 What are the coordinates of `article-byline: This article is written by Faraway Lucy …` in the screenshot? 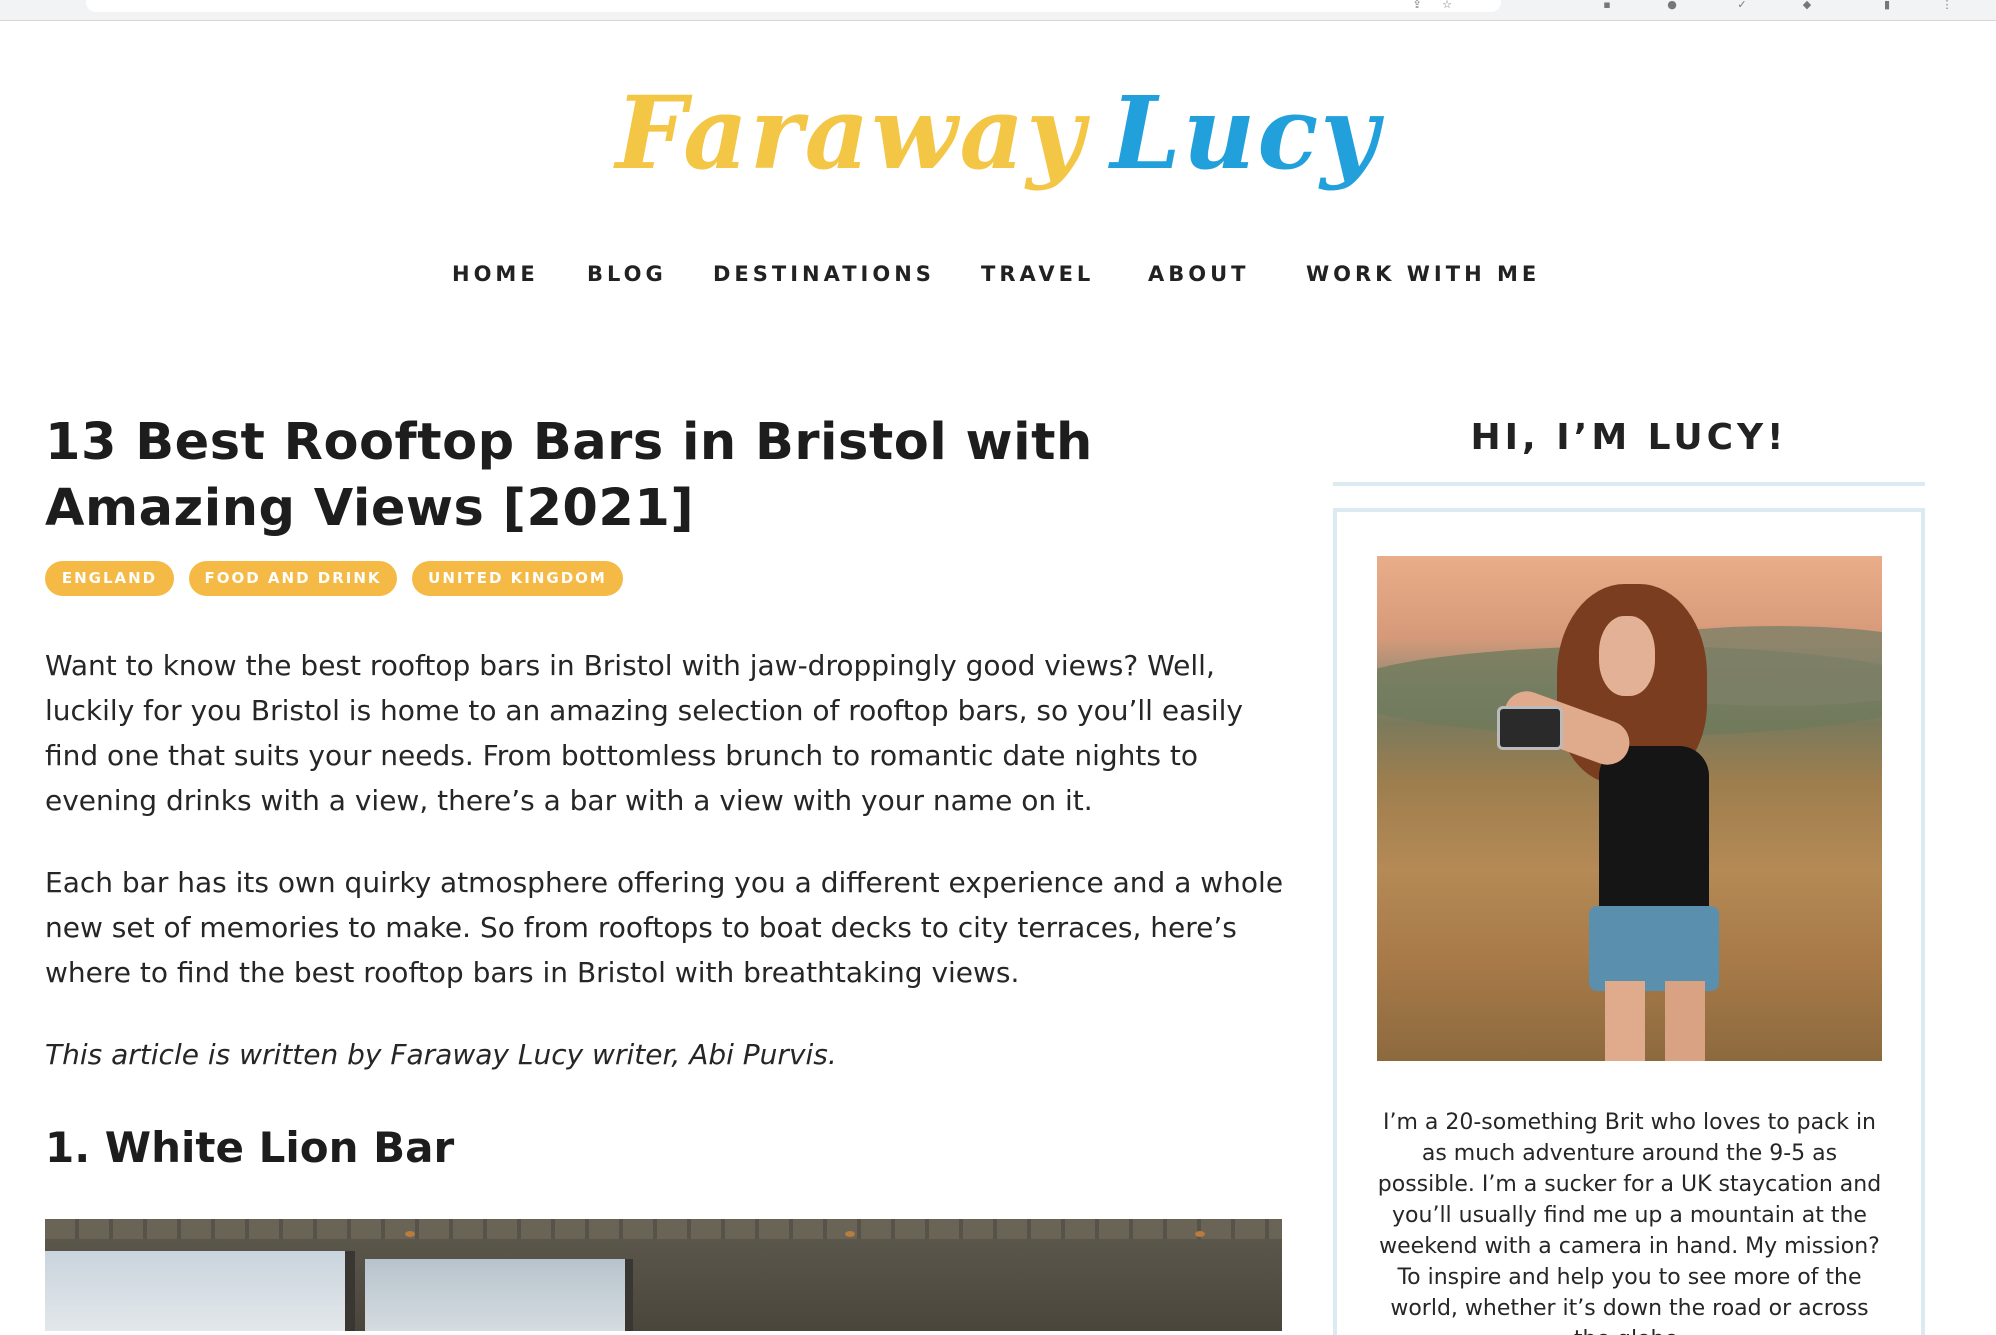 It's located at (441, 1054).